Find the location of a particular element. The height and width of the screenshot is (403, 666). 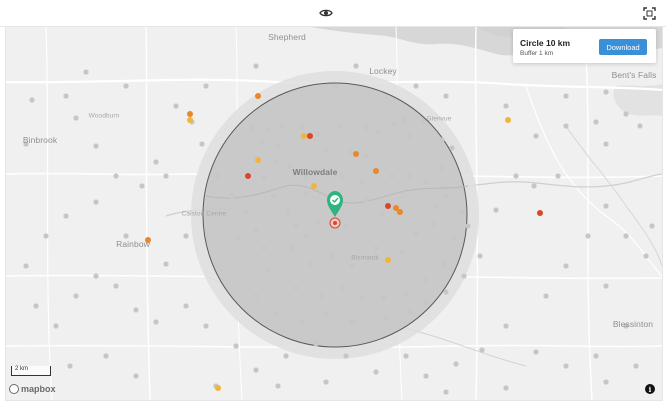

scale-label: 2 km is located at coordinates (22, 369).